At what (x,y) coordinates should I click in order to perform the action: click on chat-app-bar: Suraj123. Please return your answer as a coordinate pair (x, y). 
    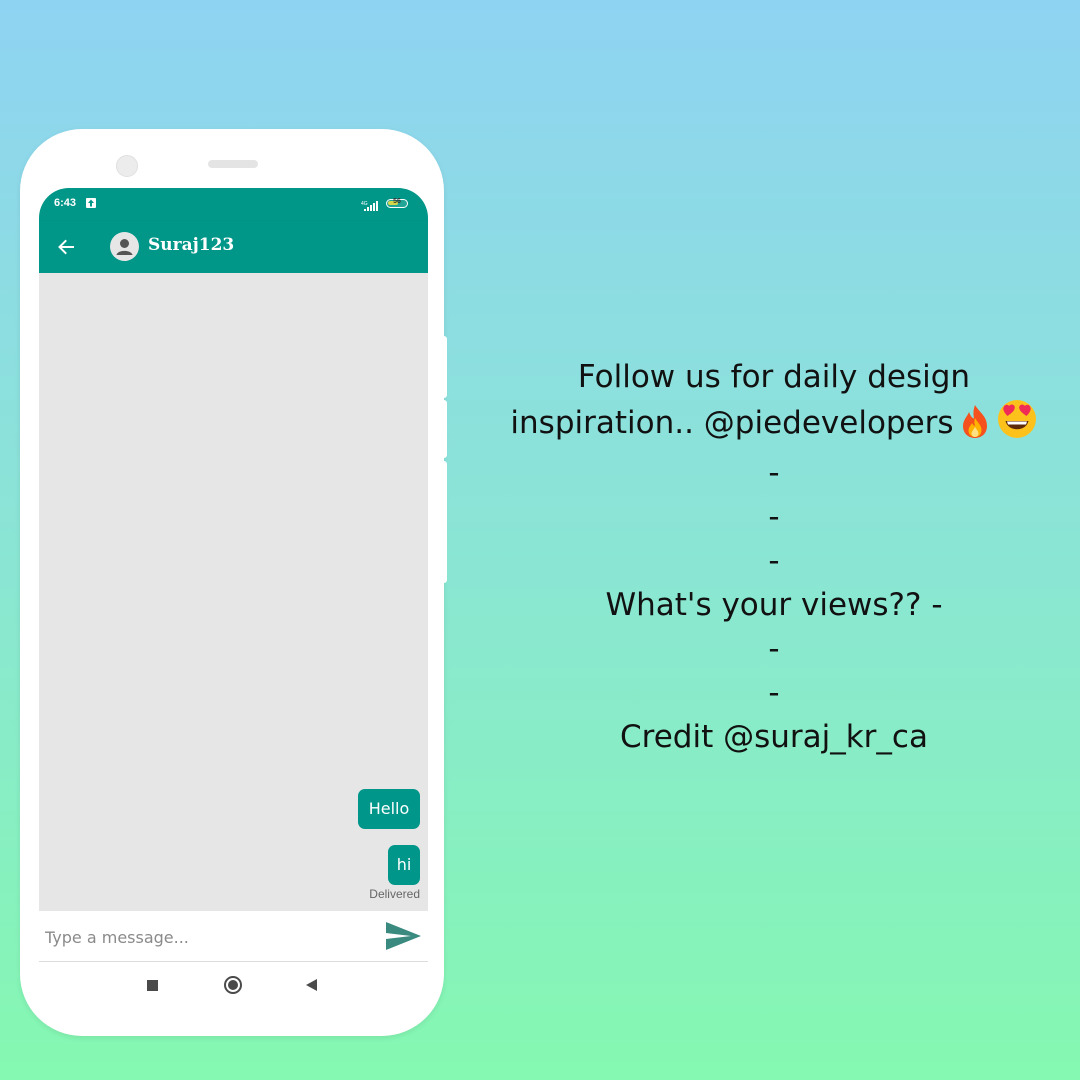
    Looking at the image, I should click on (233, 247).